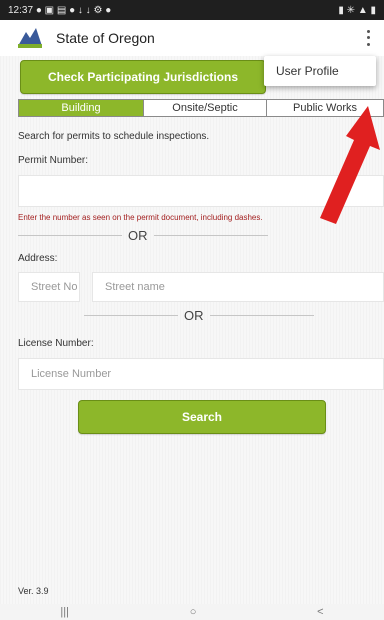 The width and height of the screenshot is (384, 620). I want to click on status-bar-left: 12:37 ● ▣ ▤ ● ↓ ↓ ⚙ ●, so click(59, 10).